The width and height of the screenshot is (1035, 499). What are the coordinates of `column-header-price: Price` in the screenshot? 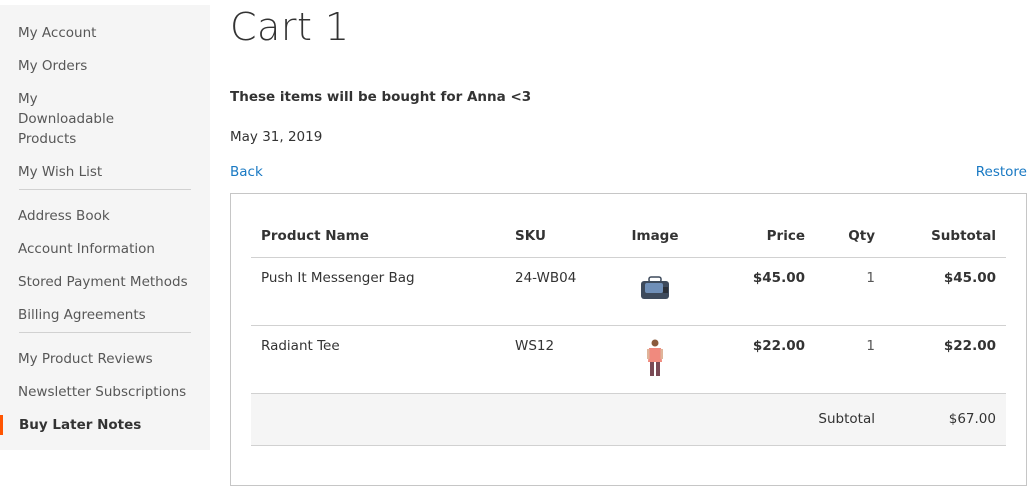 It's located at (760, 236).